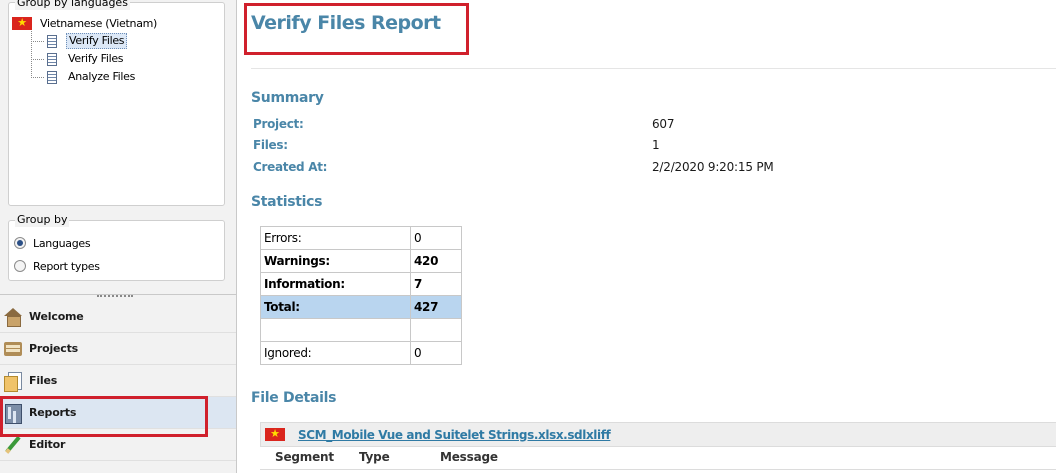 This screenshot has height=473, width=1056. I want to click on column-header-type: Type, so click(374, 457).